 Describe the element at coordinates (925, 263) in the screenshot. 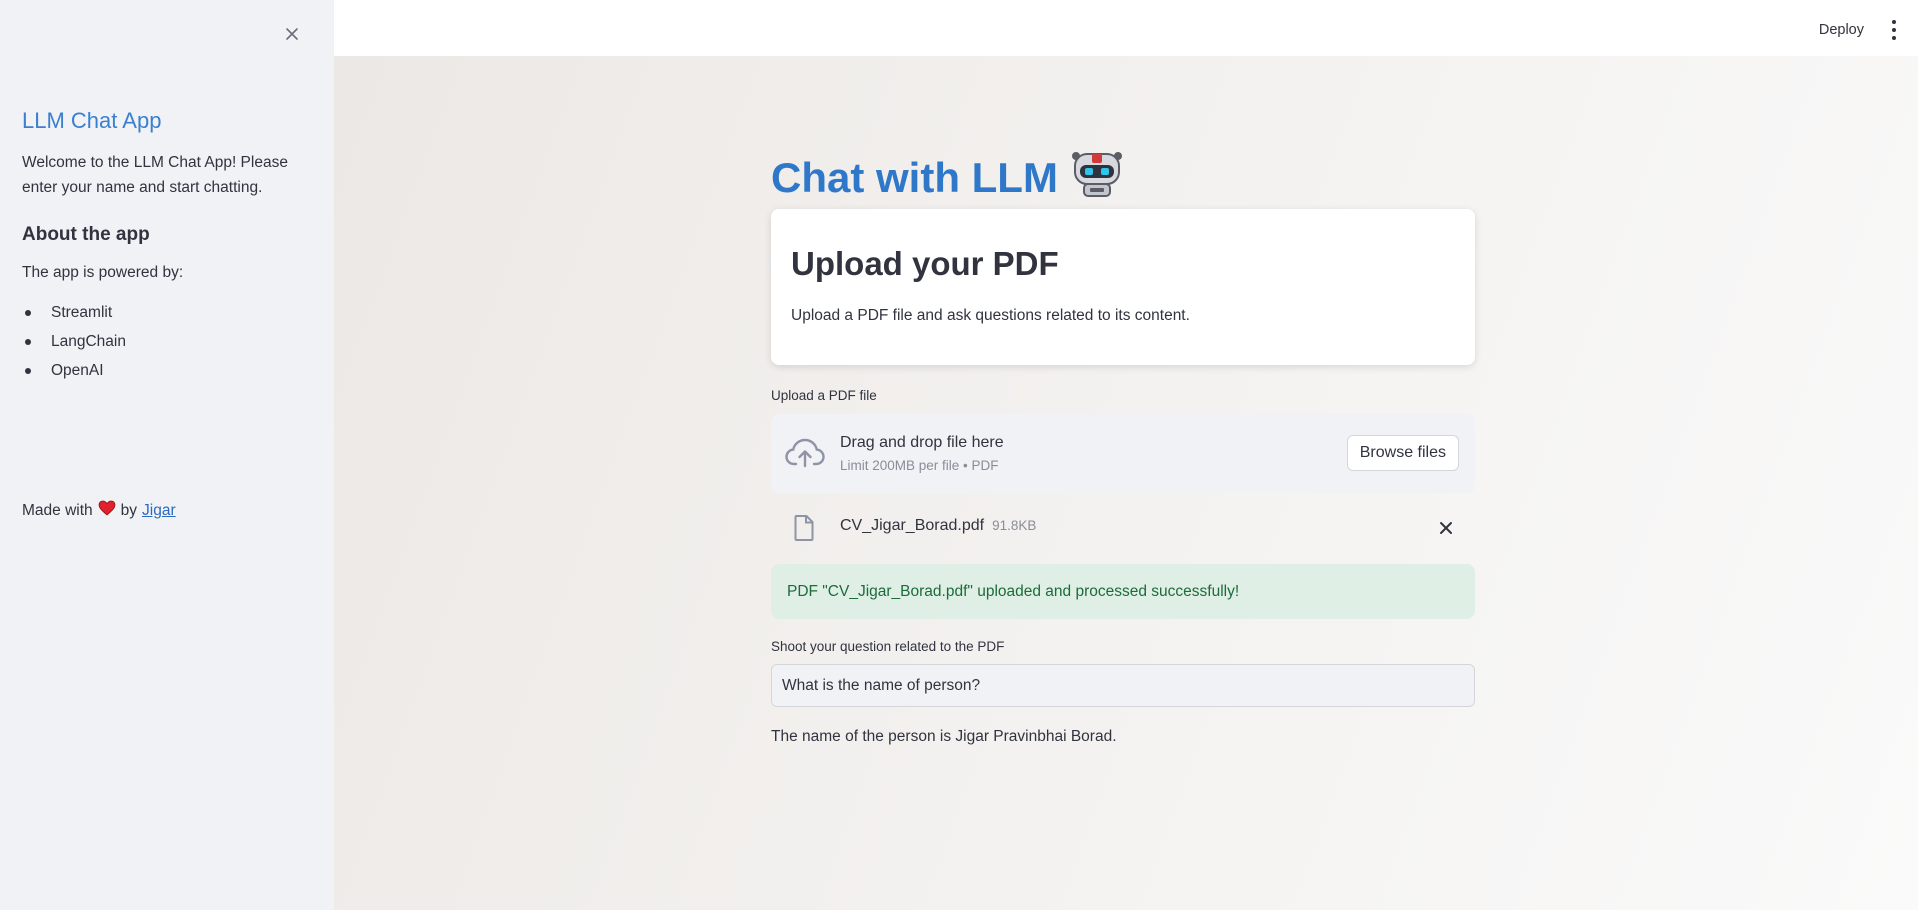

I see `upload-card-heading: Upload your PDF` at that location.